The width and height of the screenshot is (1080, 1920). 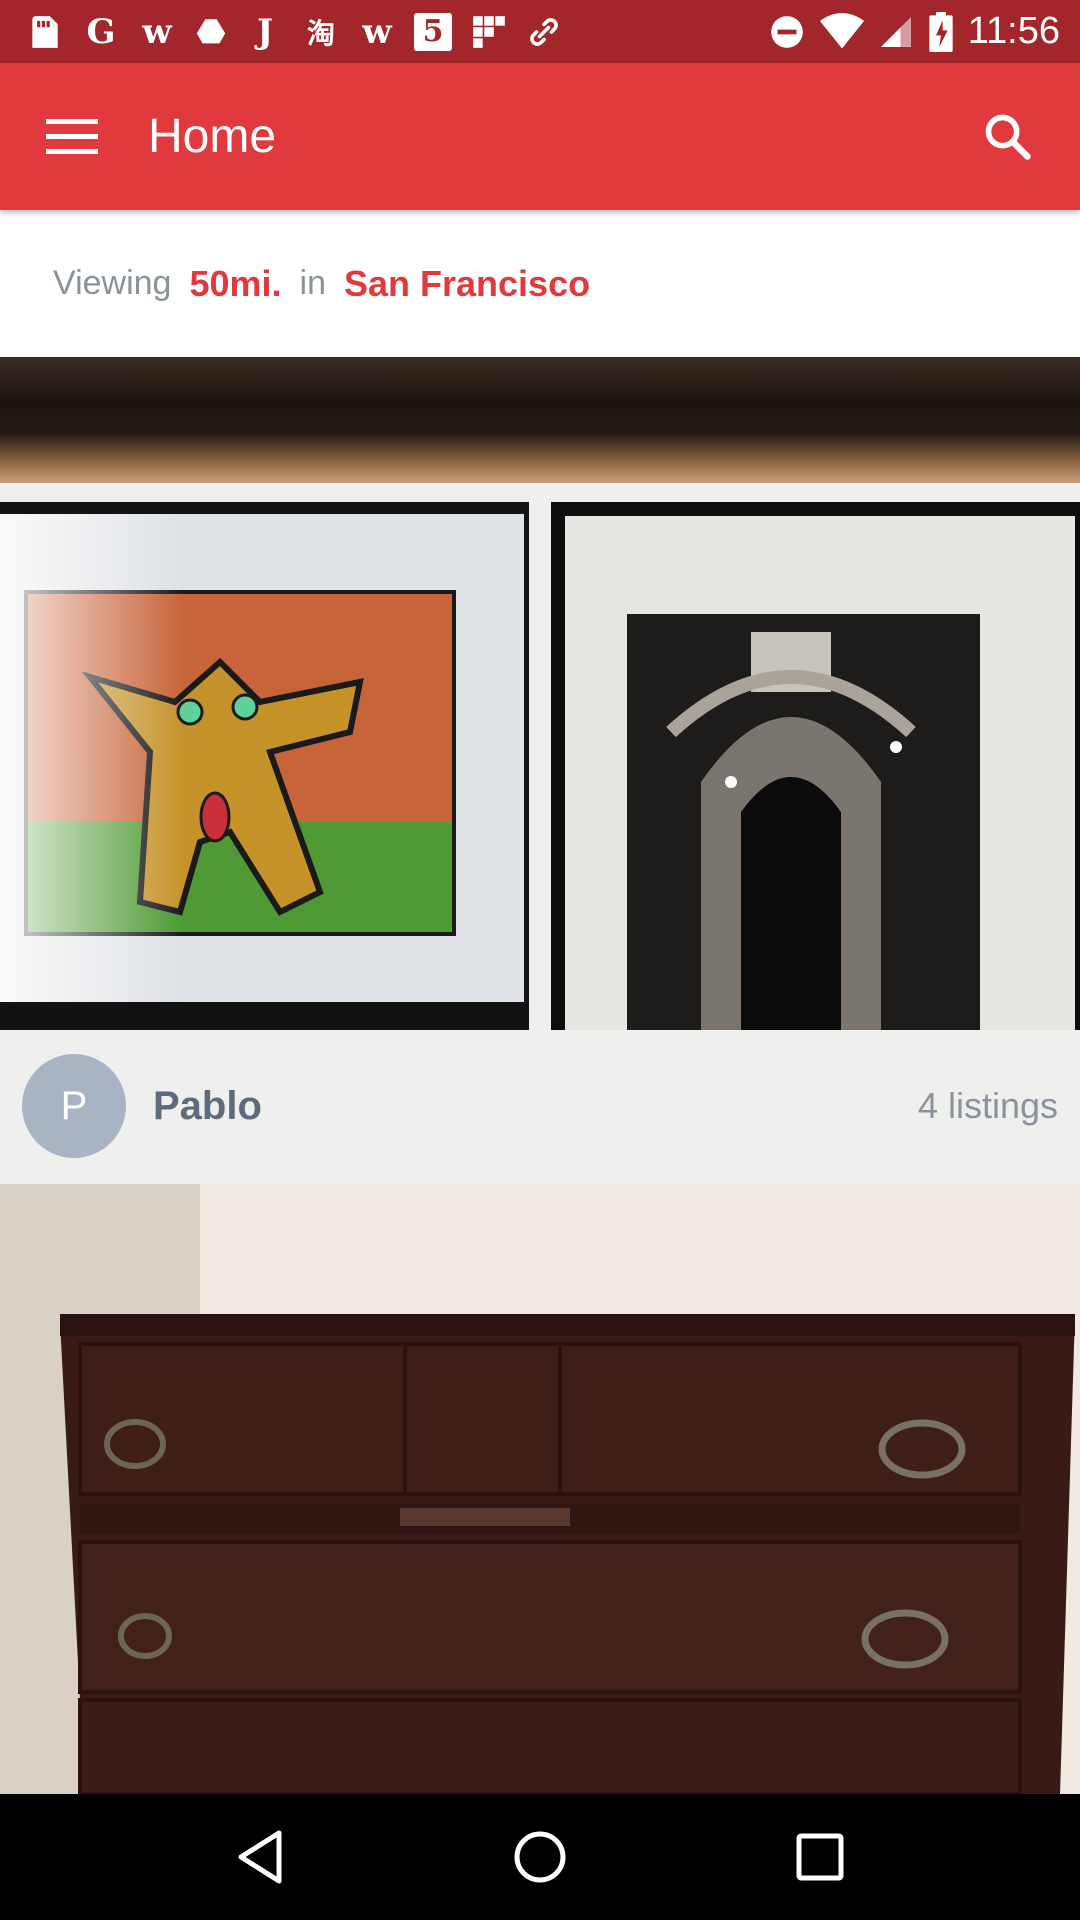 I want to click on avatar: P, so click(x=74, y=1106).